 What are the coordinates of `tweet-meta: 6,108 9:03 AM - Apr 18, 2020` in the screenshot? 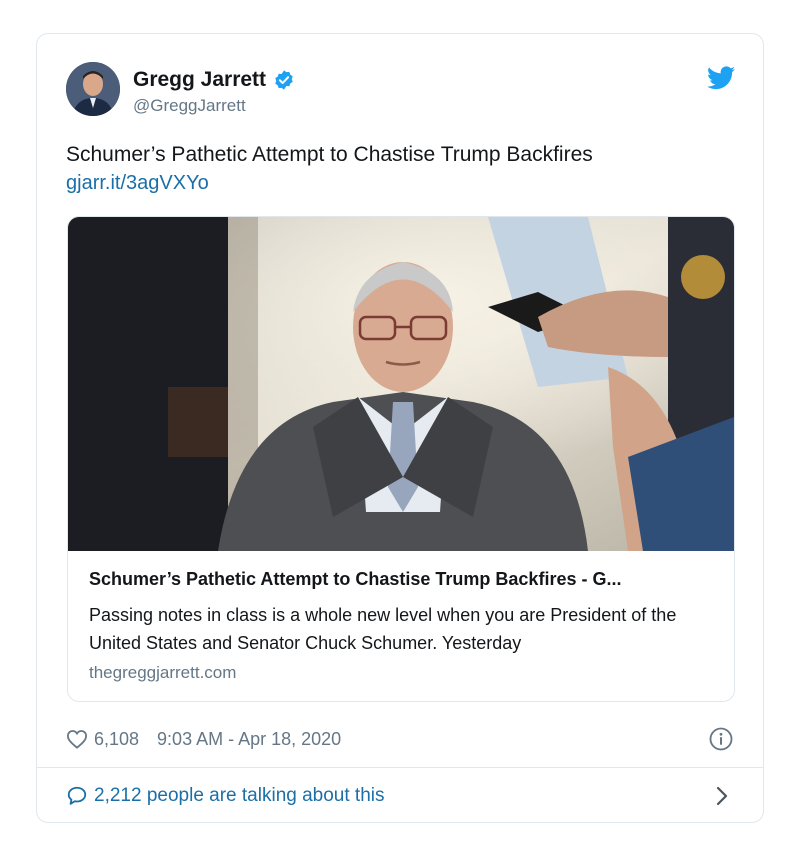 It's located at (203, 739).